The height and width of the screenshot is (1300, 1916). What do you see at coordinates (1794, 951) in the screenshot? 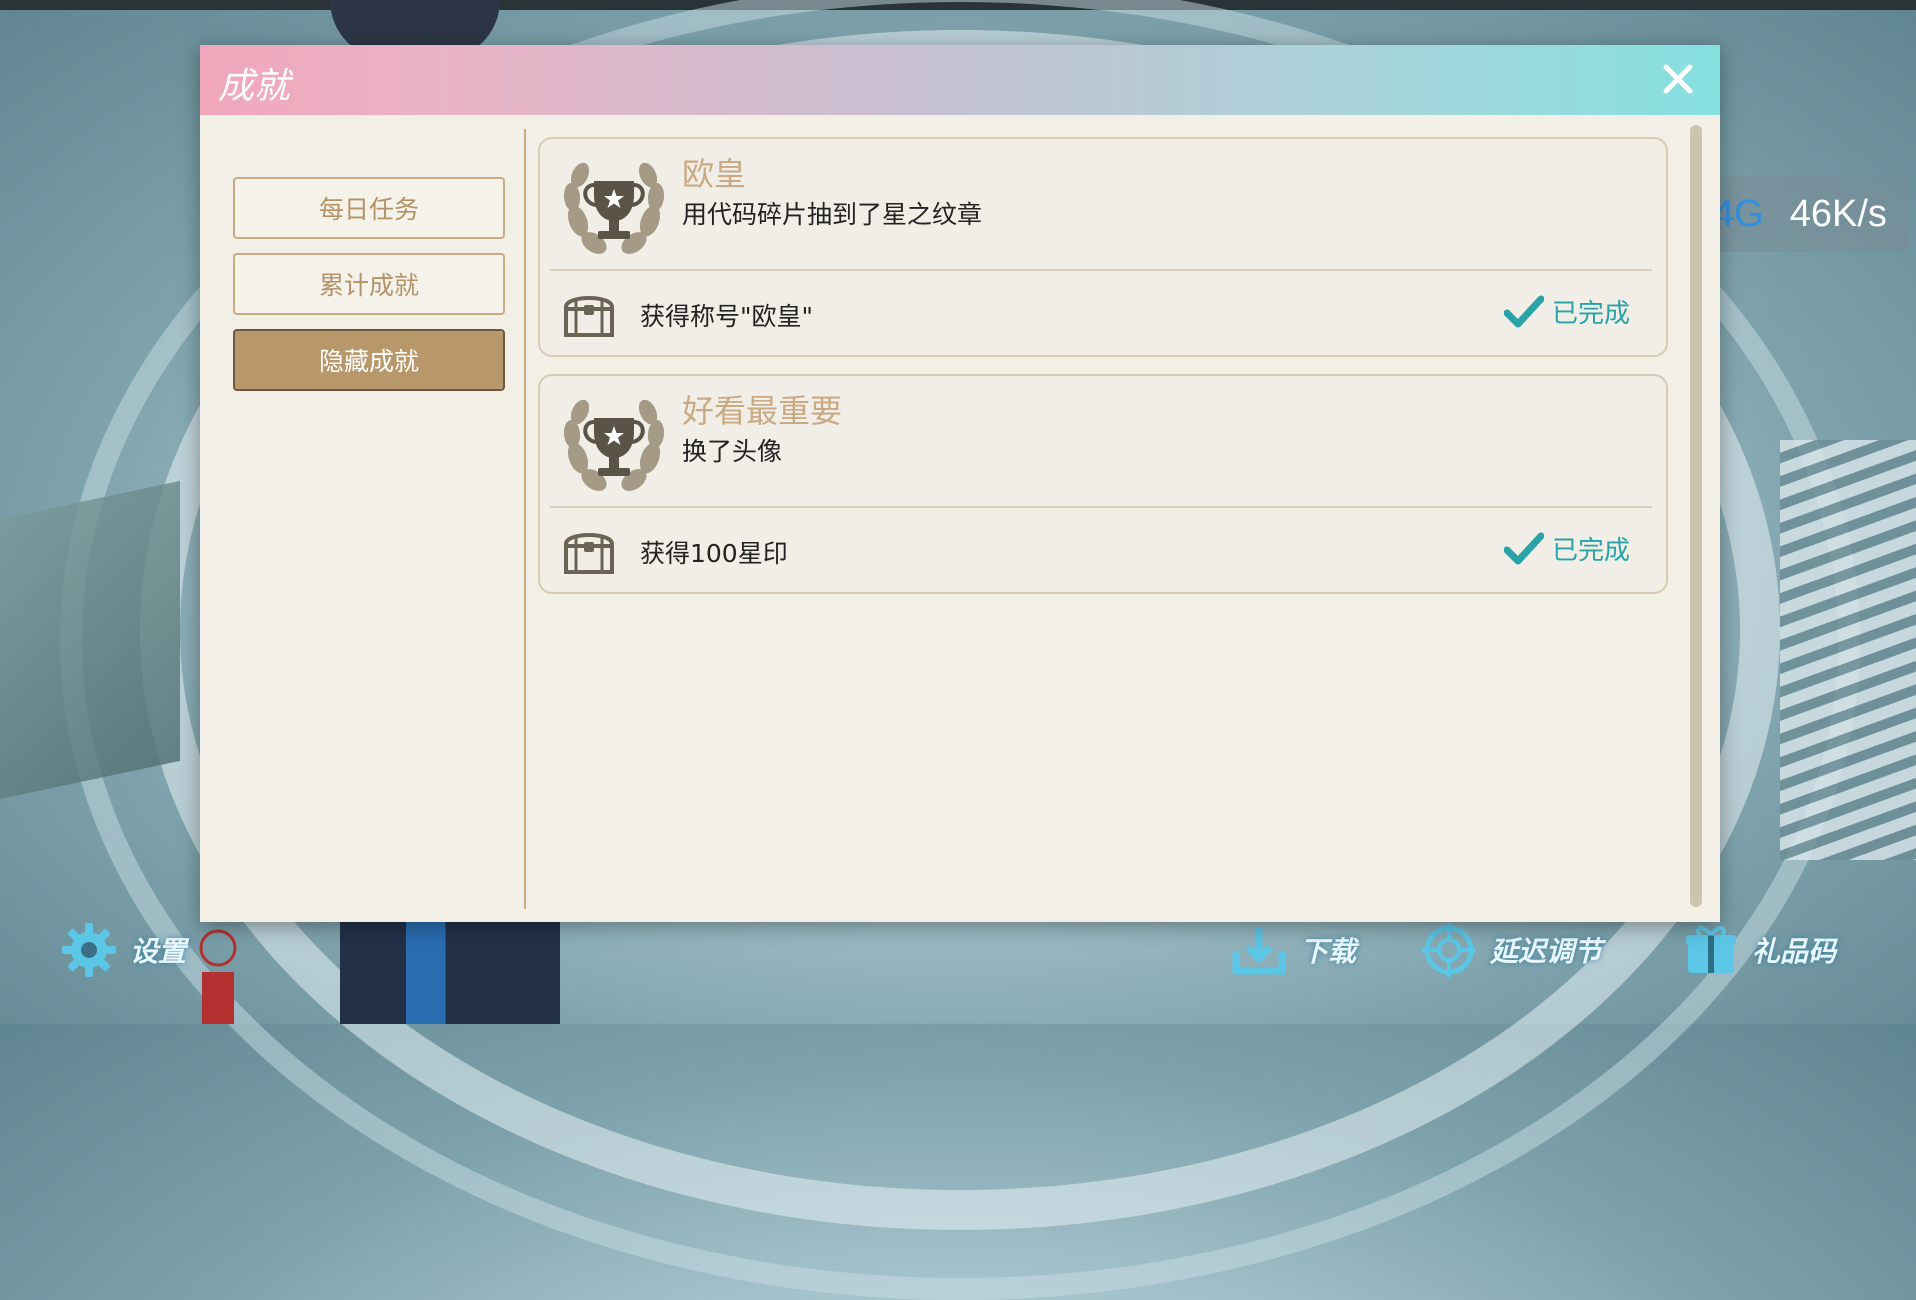
I see `gift-code-label: 礼品码` at bounding box center [1794, 951].